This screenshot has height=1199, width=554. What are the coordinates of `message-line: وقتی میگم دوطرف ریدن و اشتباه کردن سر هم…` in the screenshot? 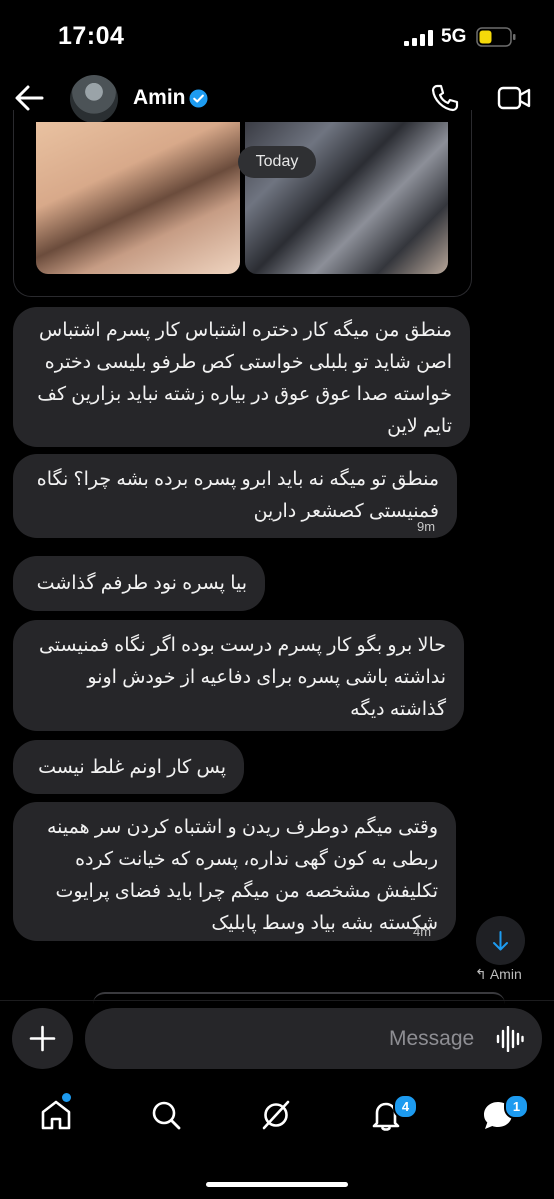 It's located at (242, 827).